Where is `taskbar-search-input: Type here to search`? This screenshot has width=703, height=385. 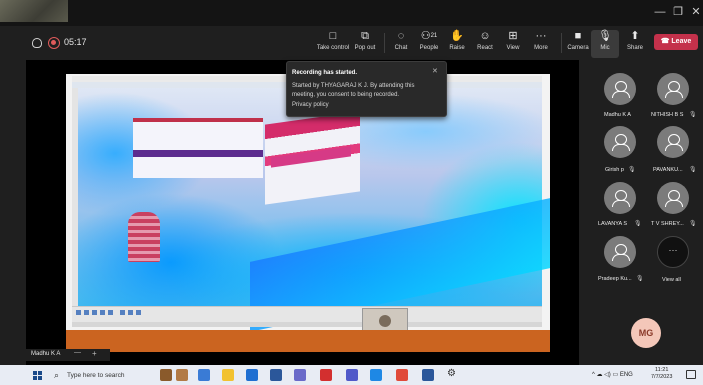
taskbar-search-input: Type here to search is located at coordinates (95, 375).